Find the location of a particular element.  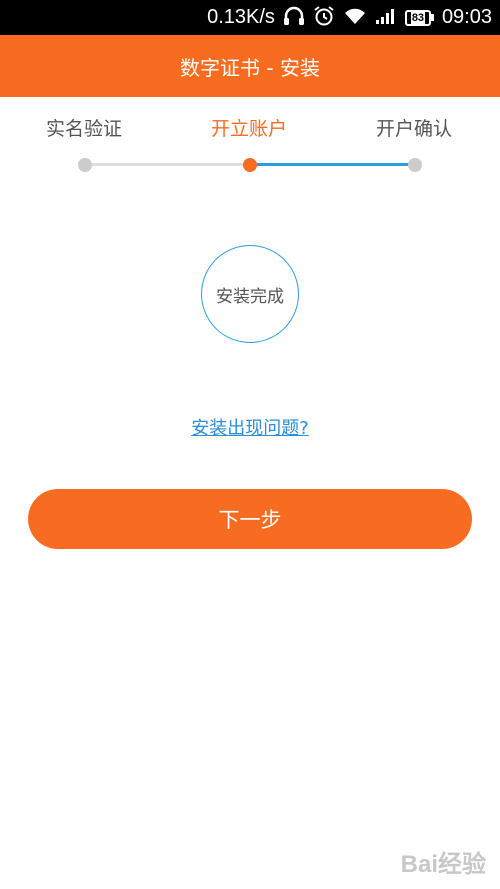

help-link-container: 安装出现问题? is located at coordinates (250, 427).